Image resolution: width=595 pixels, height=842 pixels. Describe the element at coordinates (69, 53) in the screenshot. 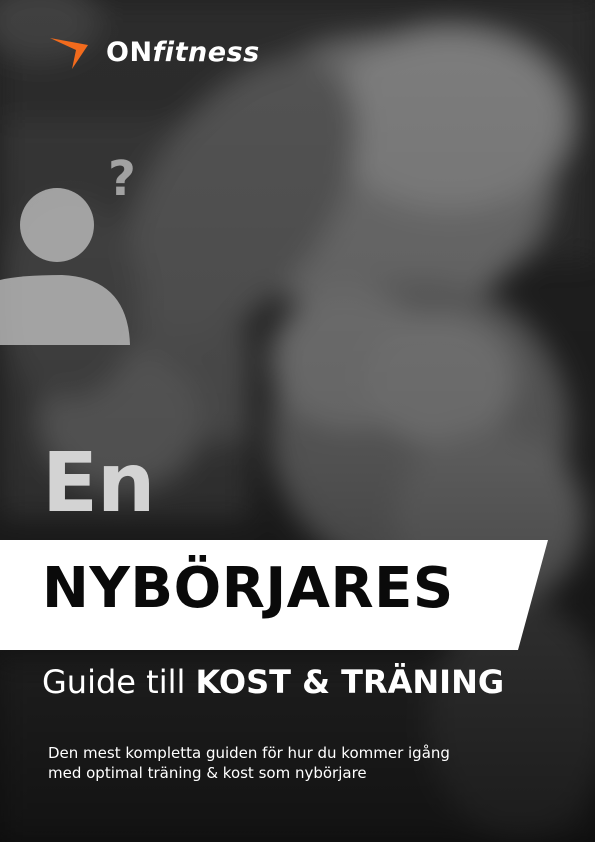

I see `orange-chevron-check-icon` at that location.